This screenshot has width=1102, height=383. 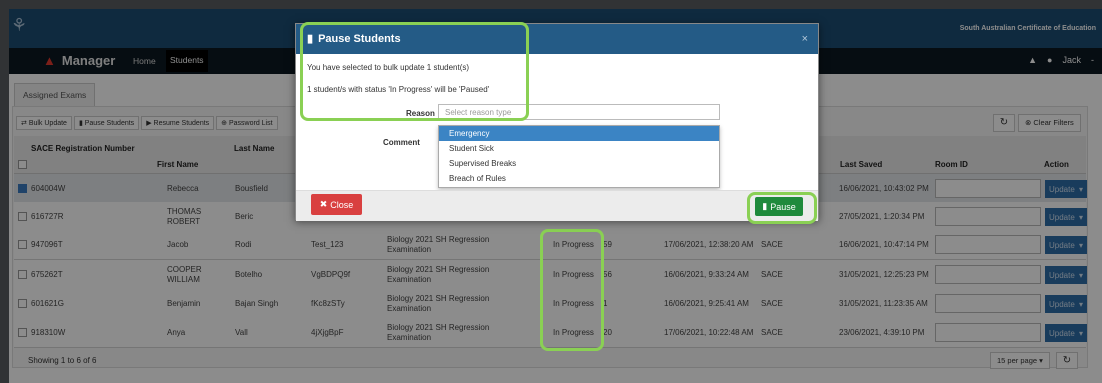 I want to click on bell-icon: ▲, so click(x=1032, y=60).